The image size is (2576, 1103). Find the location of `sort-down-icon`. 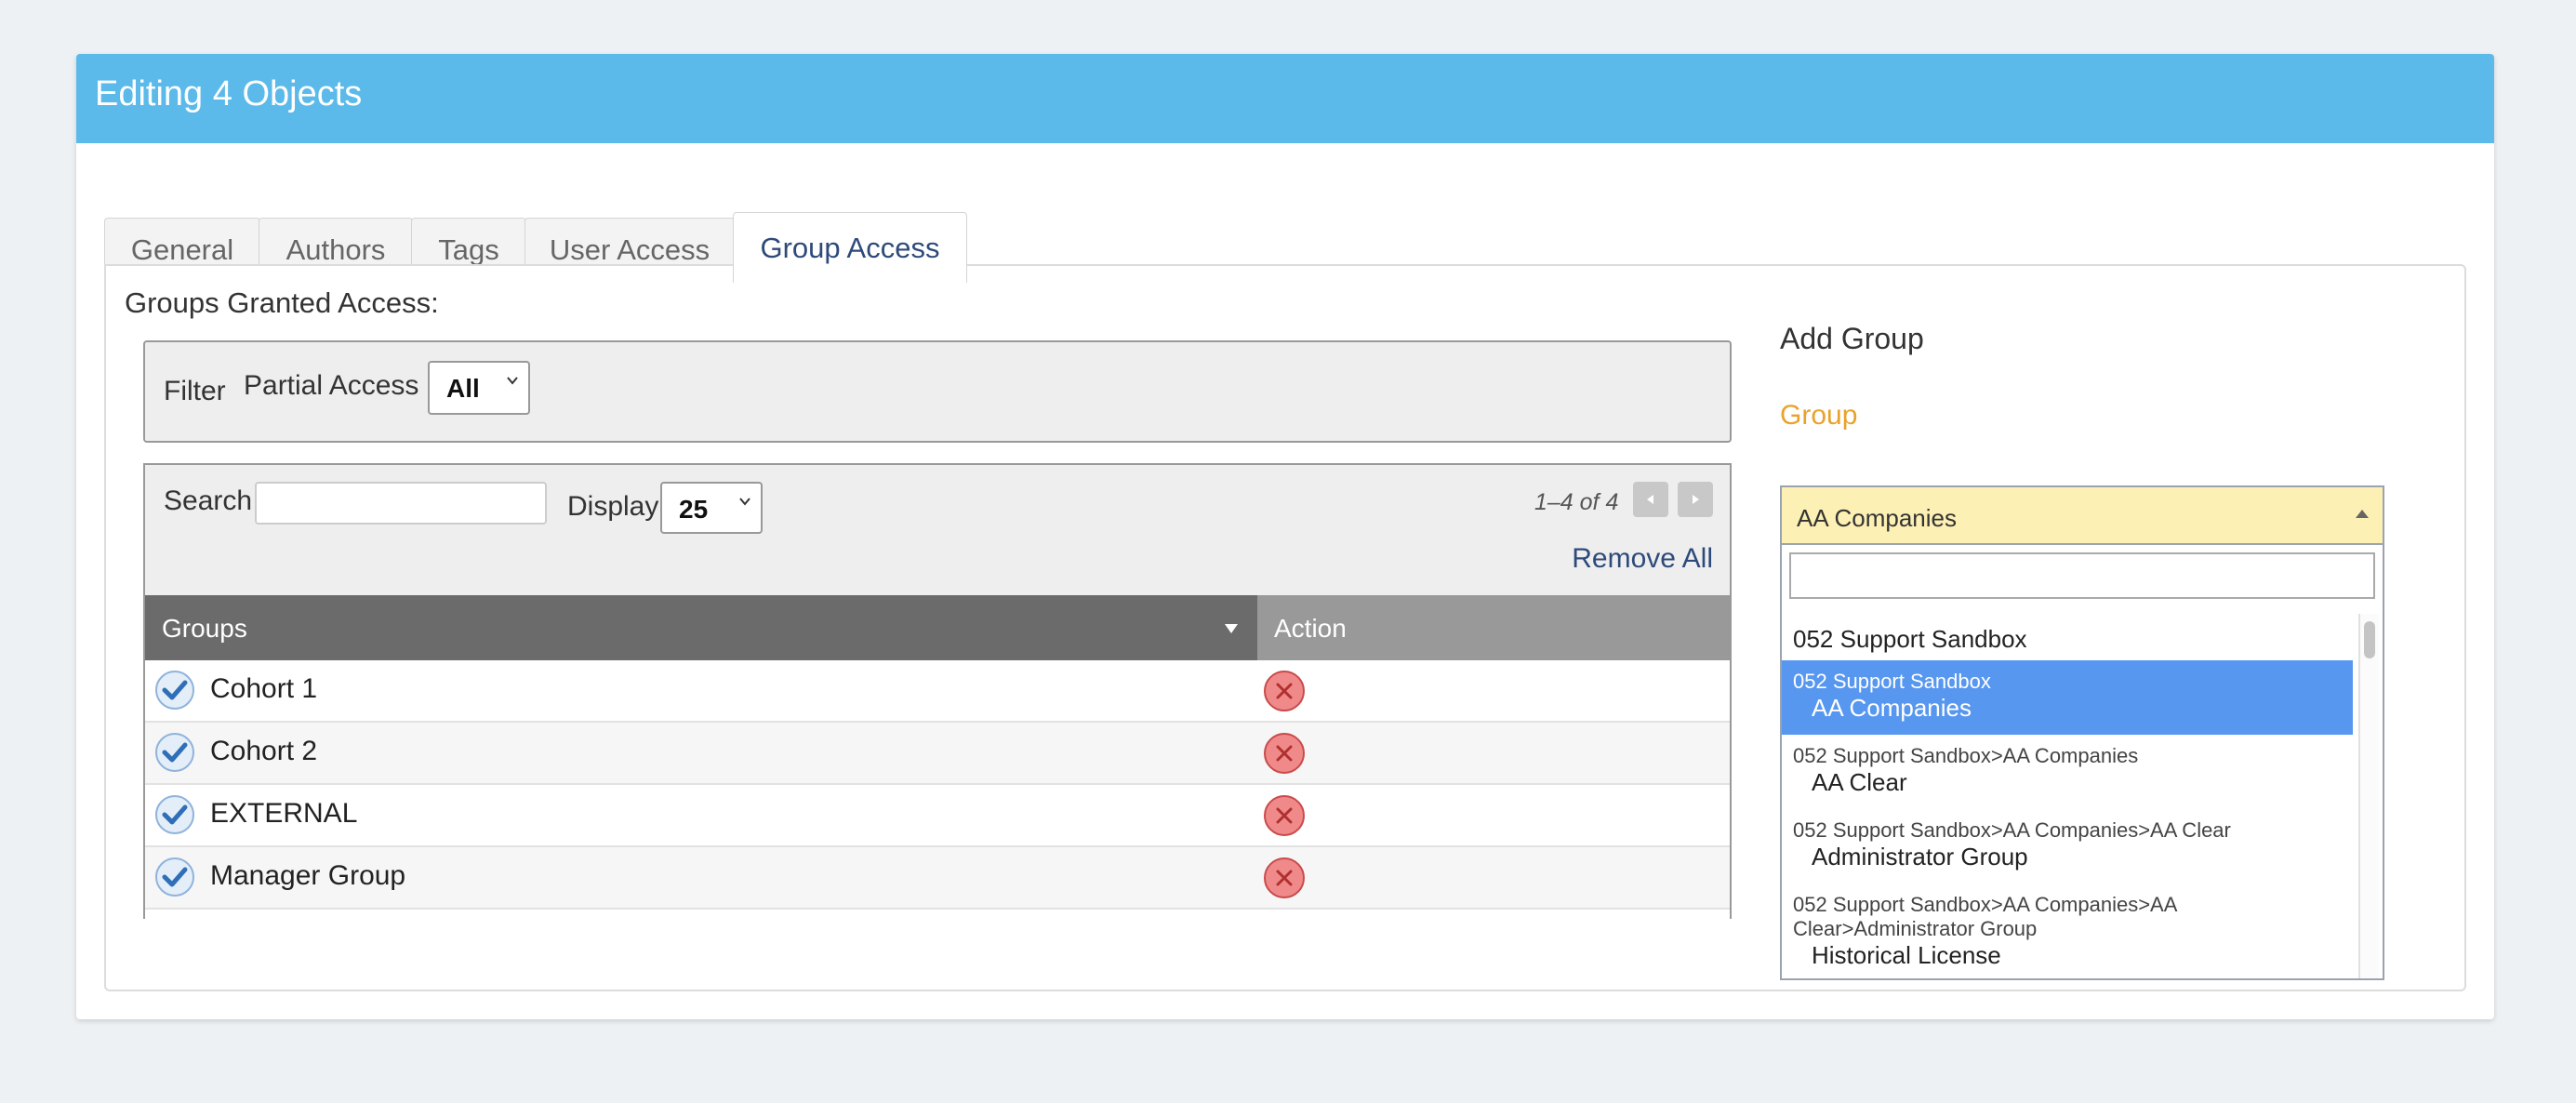

sort-down-icon is located at coordinates (1231, 628).